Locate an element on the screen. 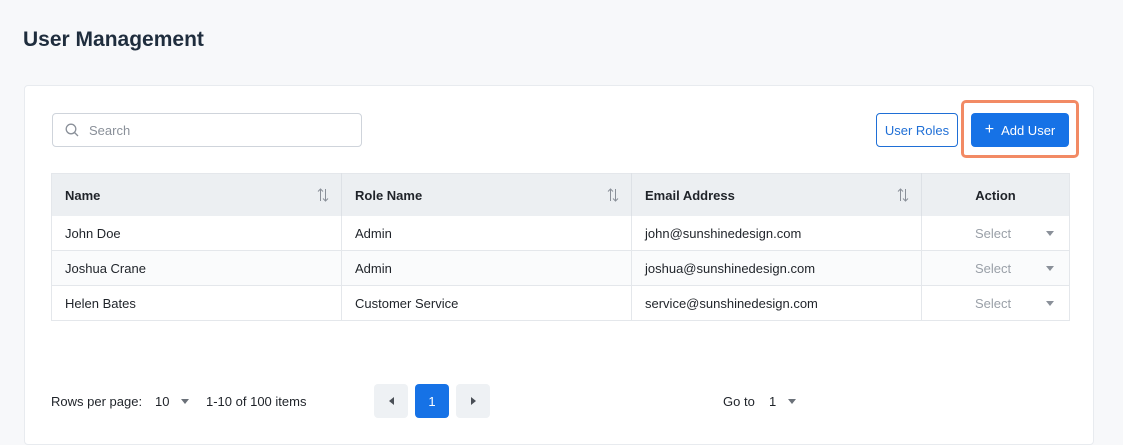  user-roles-button: User Roles is located at coordinates (917, 130).